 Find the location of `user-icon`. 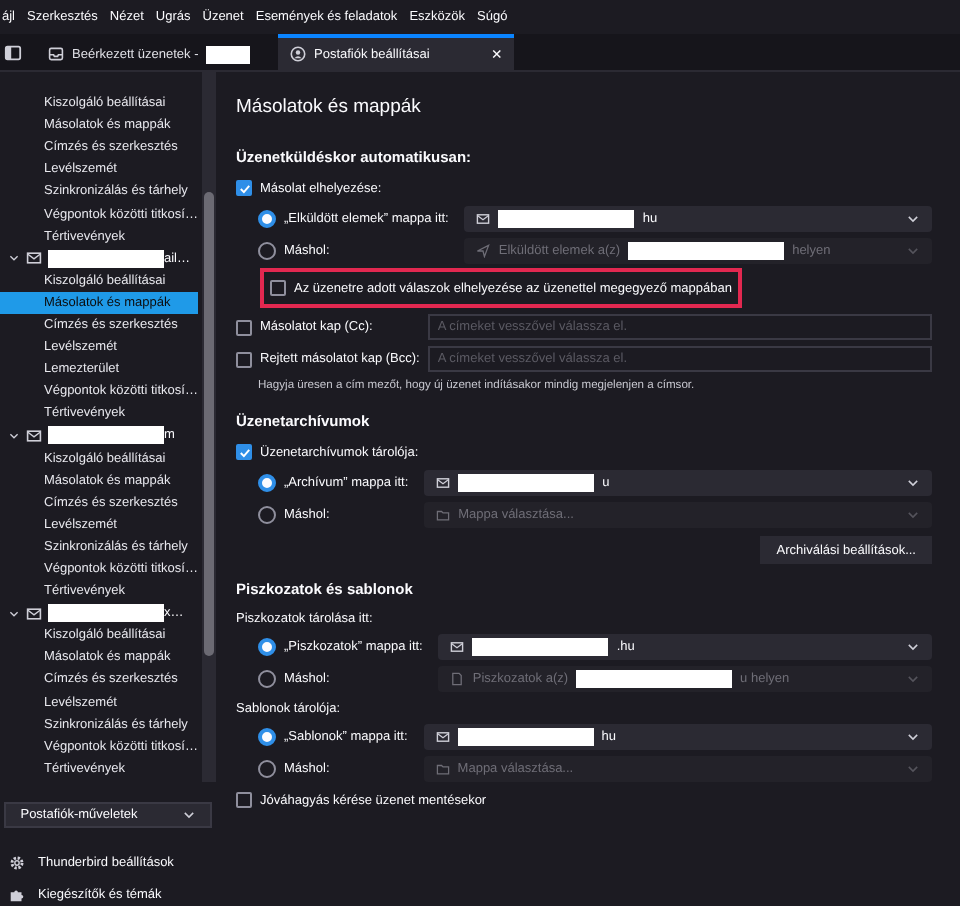

user-icon is located at coordinates (298, 54).